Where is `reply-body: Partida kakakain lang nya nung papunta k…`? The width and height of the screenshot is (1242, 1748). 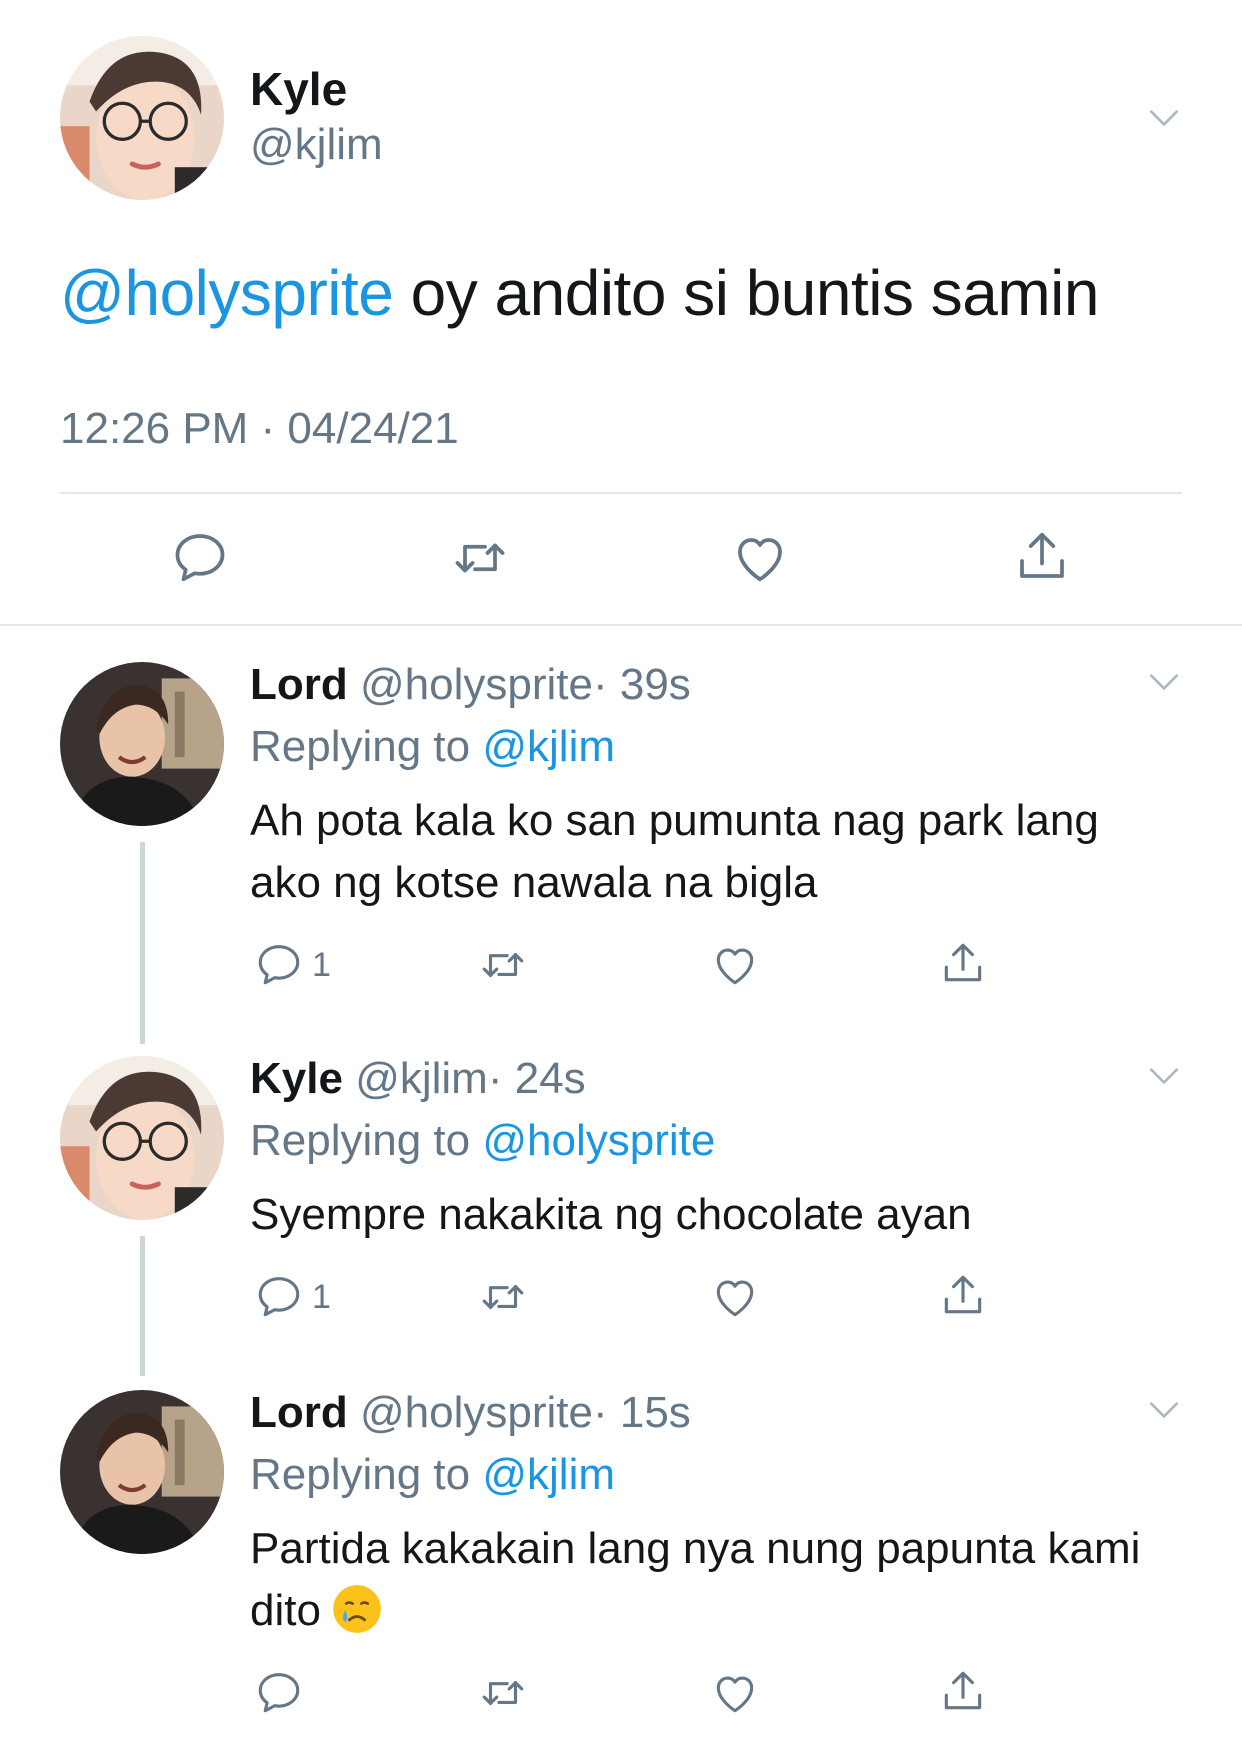
reply-body: Partida kakakain lang nya nung papunta k… is located at coordinates (695, 1579).